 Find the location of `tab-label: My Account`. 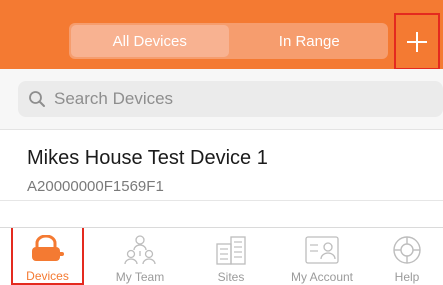

tab-label: My Account is located at coordinates (322, 277).